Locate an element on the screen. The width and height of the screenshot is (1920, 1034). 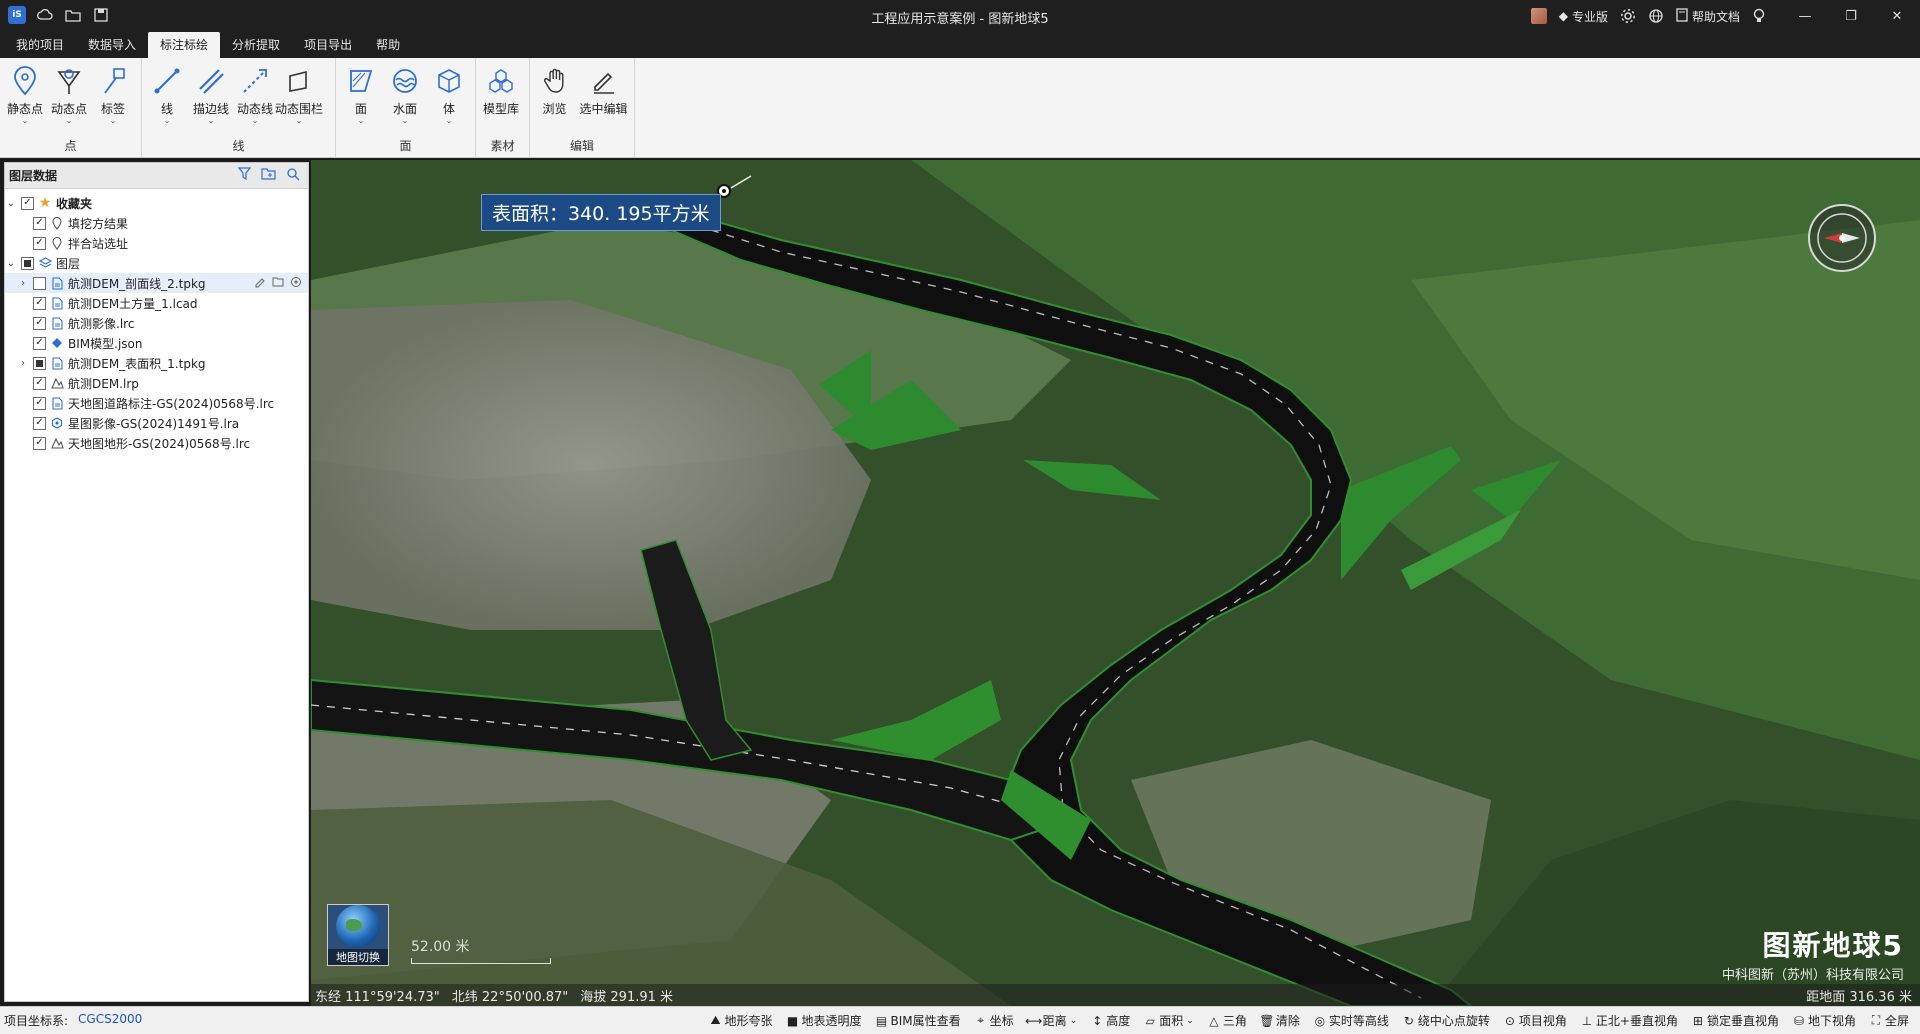
tool-label: 绕中心点旋转 is located at coordinates (1453, 1021).